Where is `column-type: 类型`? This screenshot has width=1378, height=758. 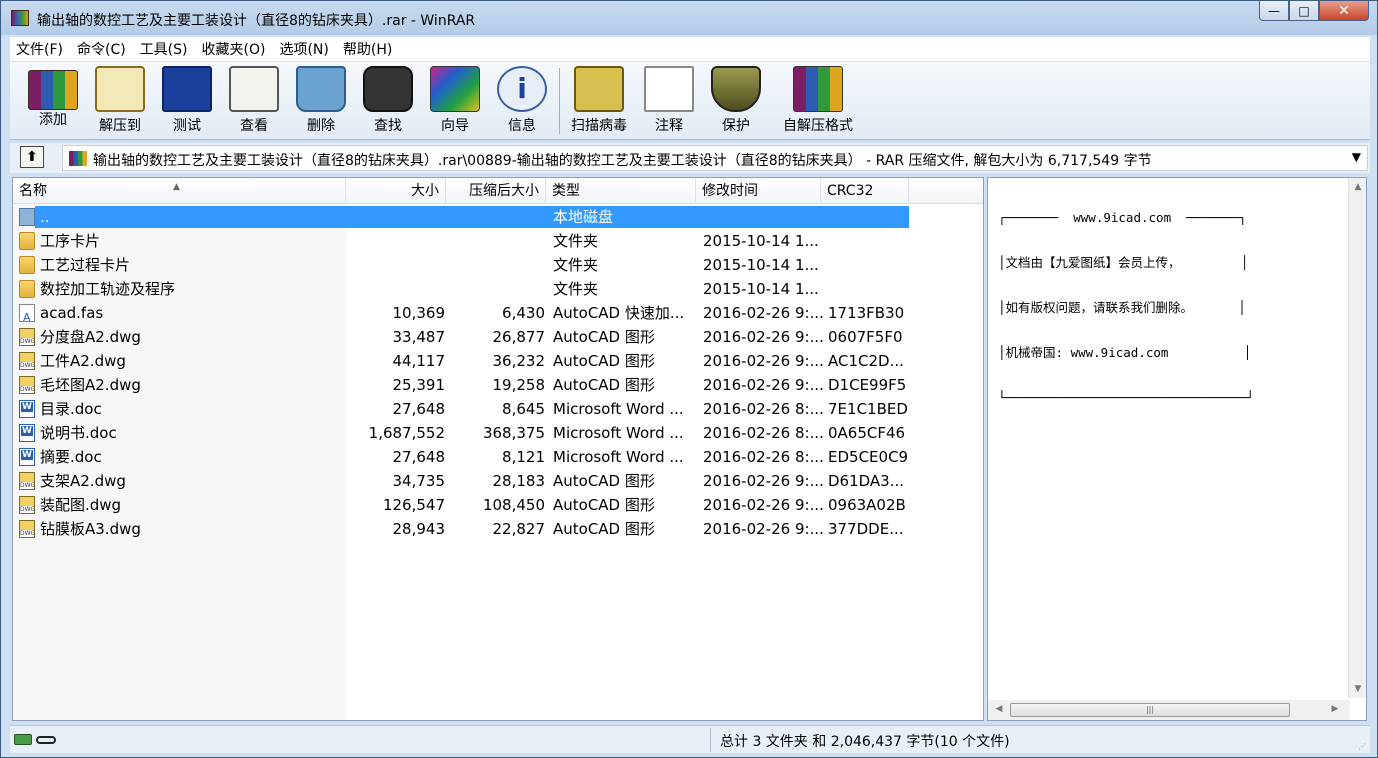
column-type: 类型 is located at coordinates (621, 191).